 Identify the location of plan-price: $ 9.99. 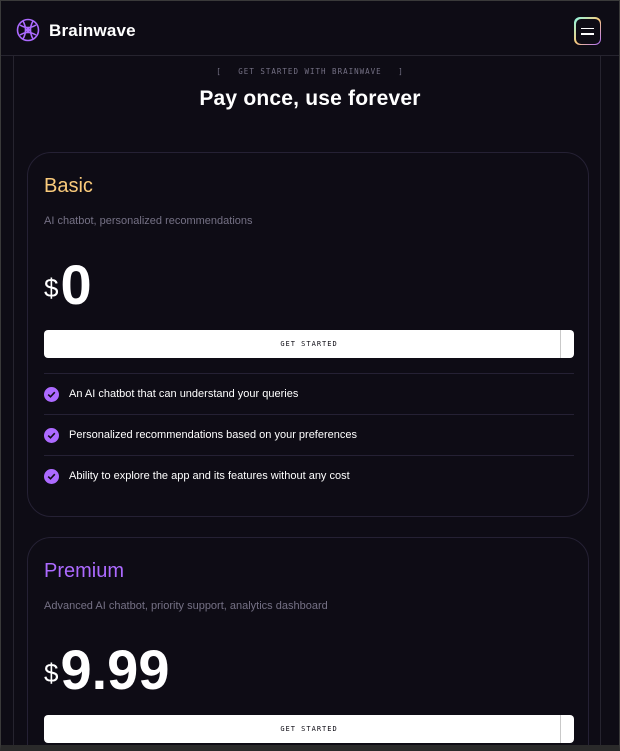
(106, 670).